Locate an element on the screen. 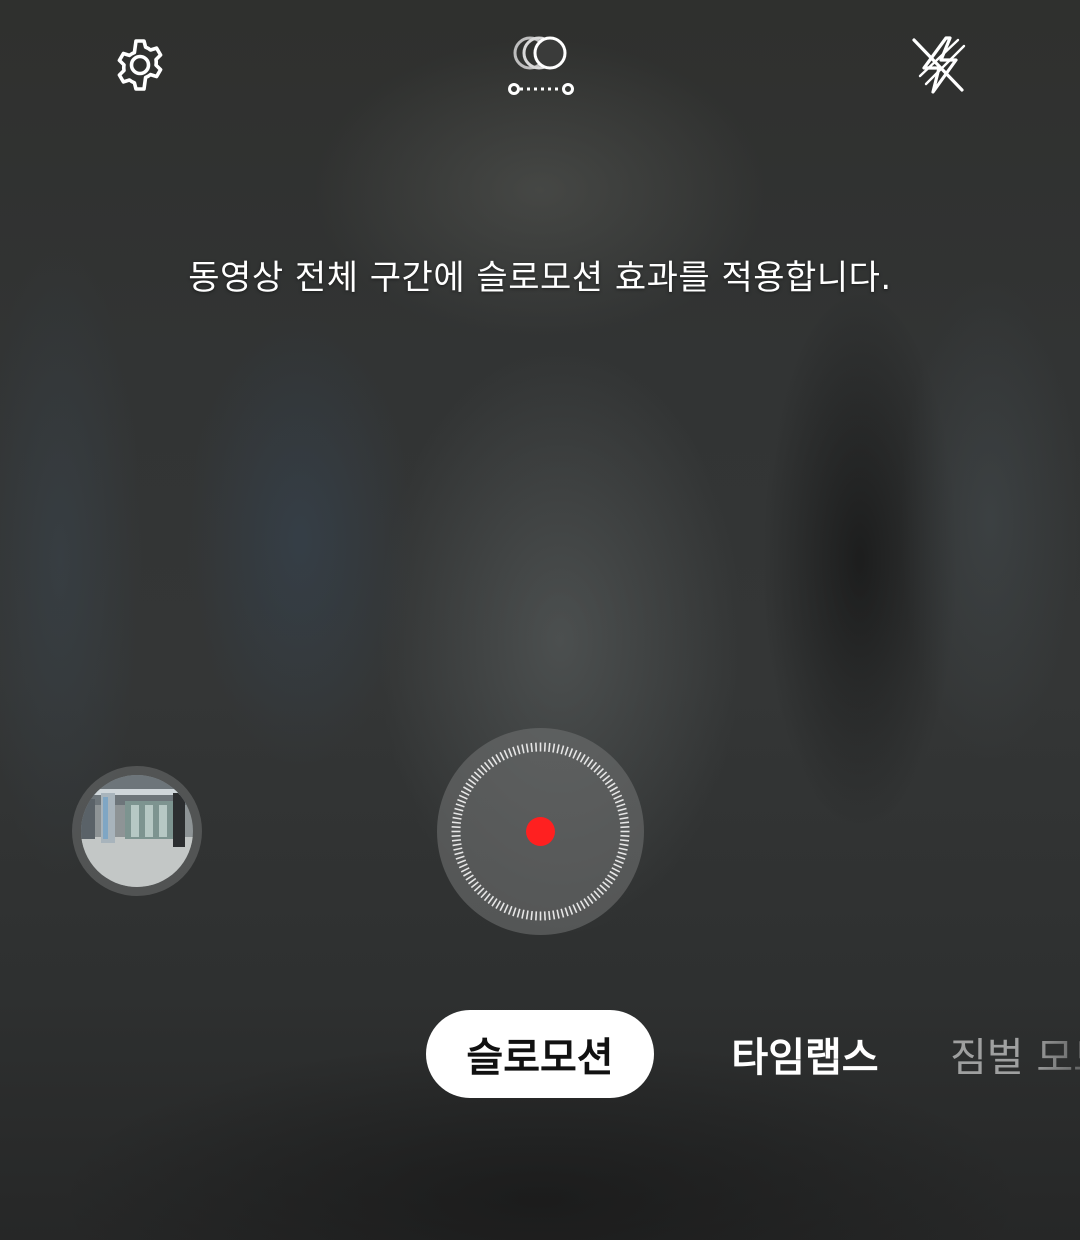 The width and height of the screenshot is (1080, 1240). effect-button is located at coordinates (541, 65).